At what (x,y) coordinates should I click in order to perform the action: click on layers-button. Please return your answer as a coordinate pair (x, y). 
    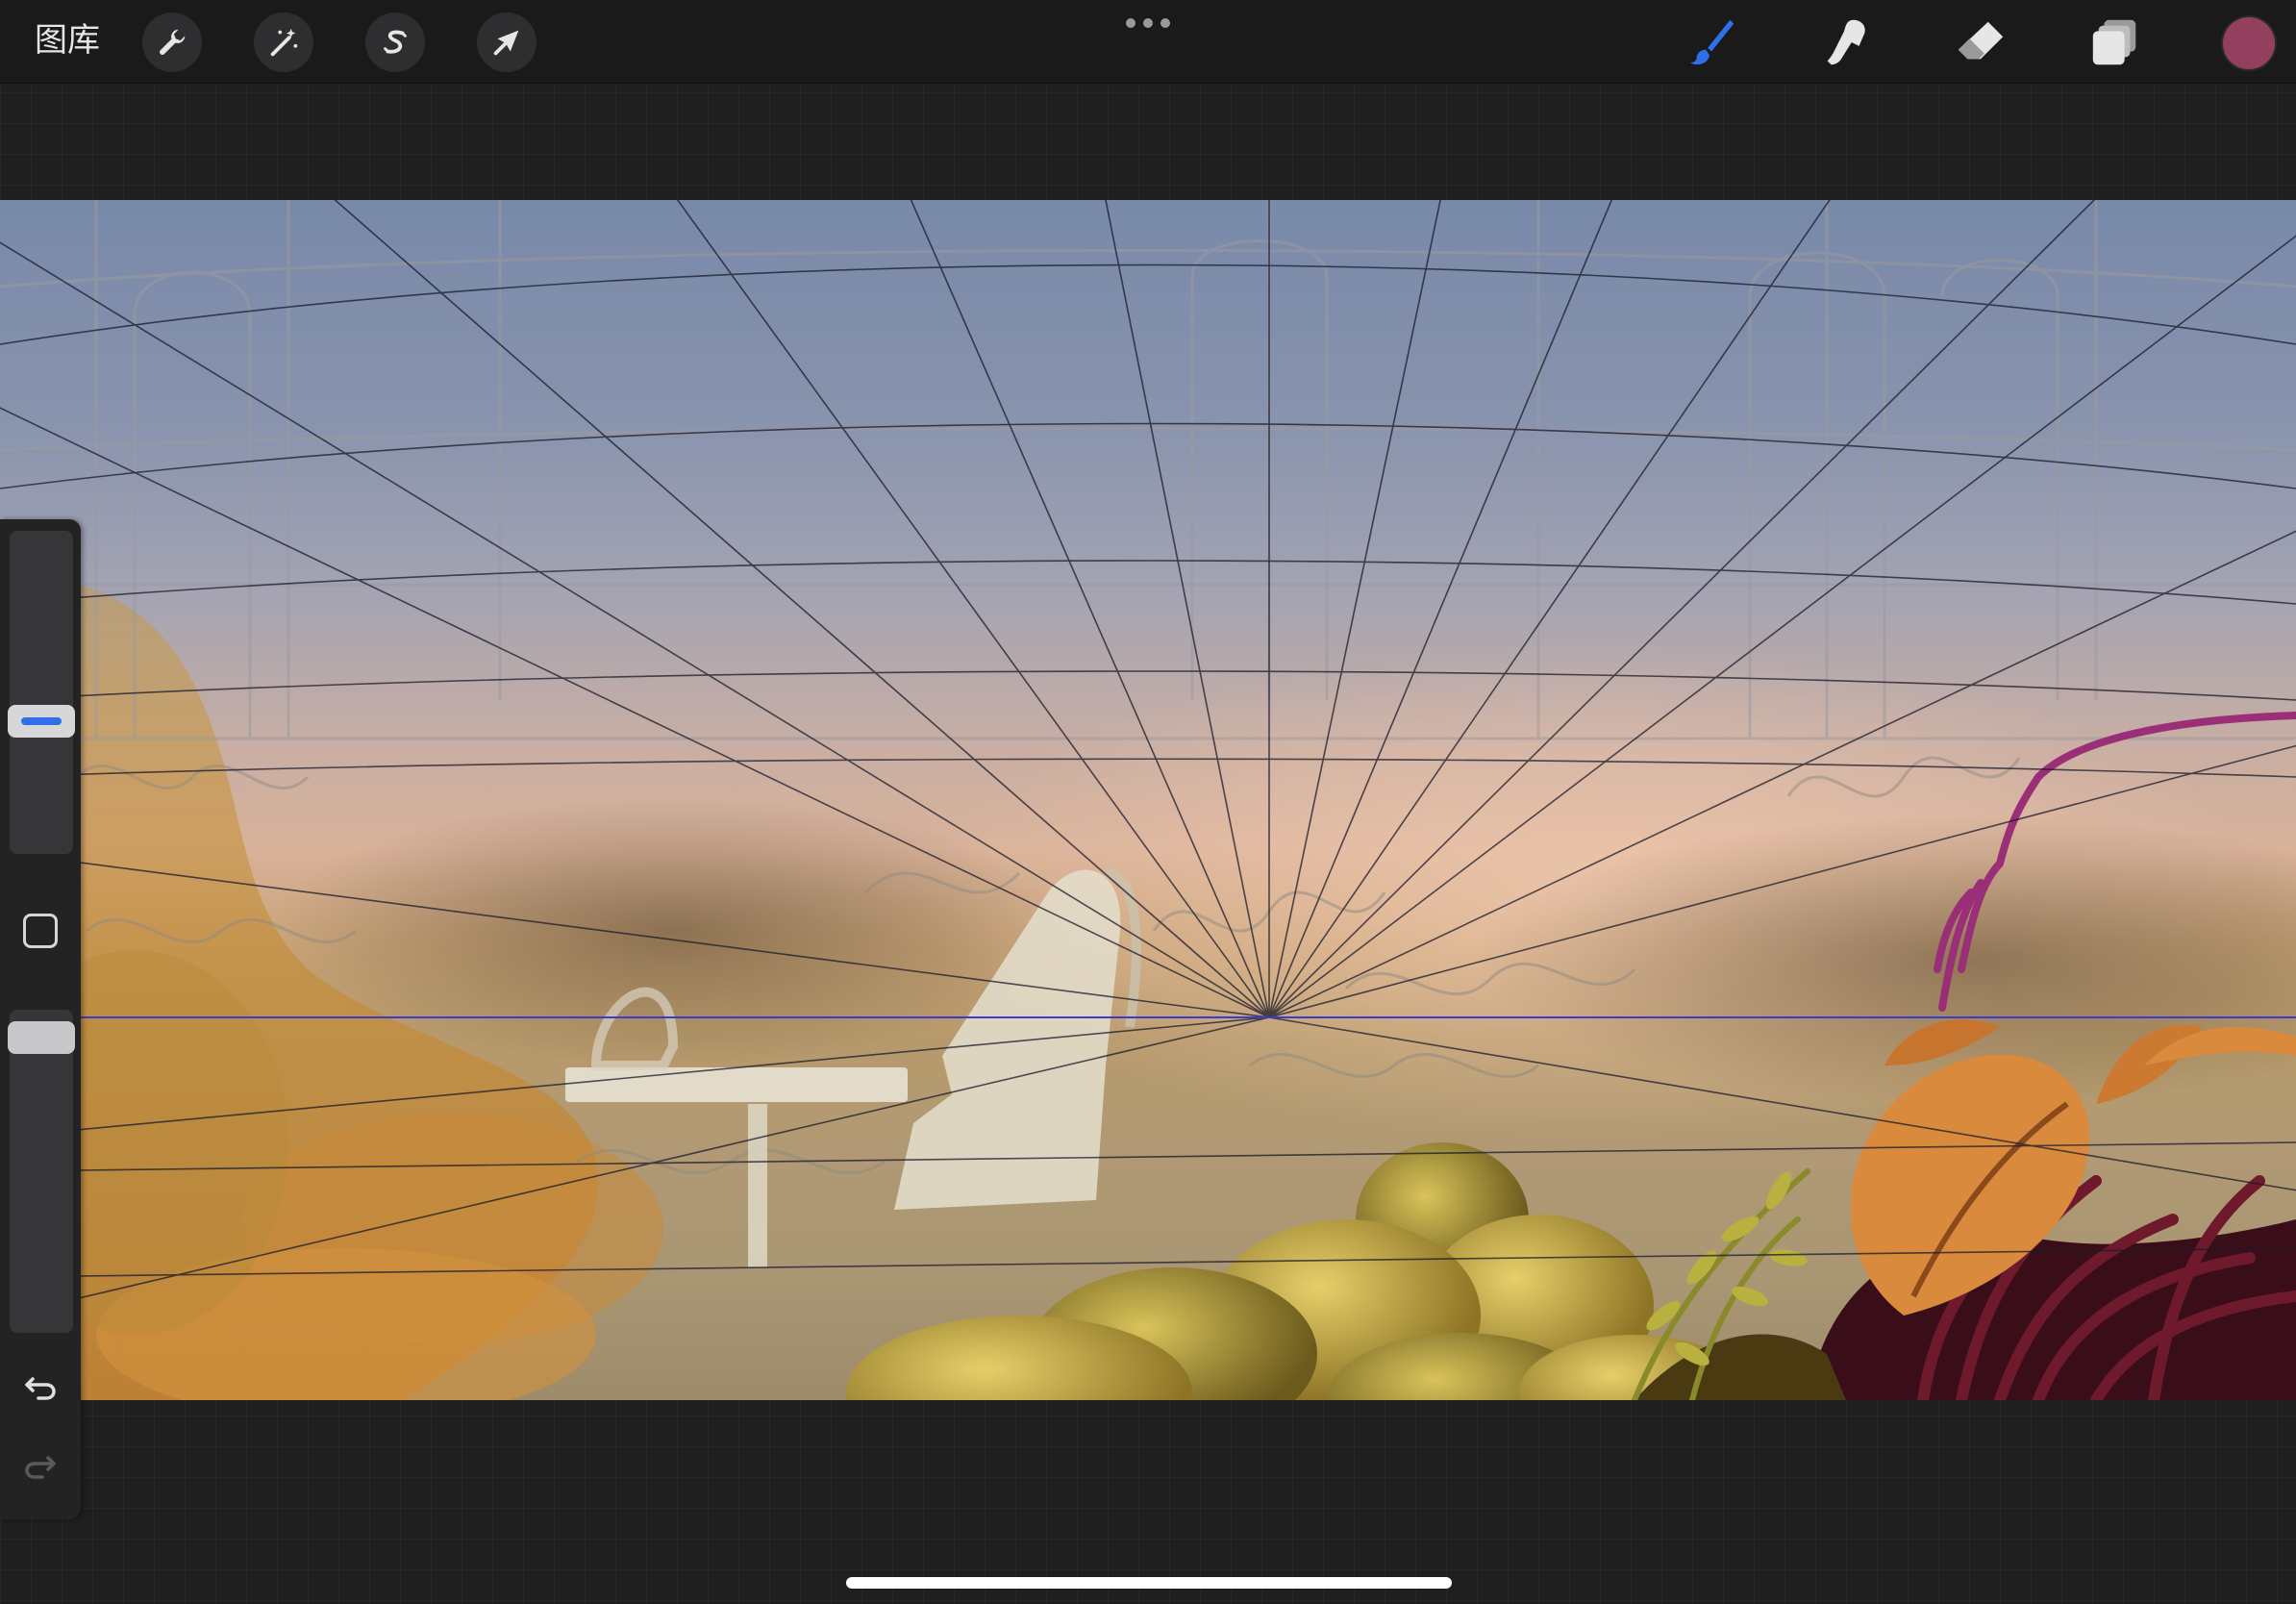
    Looking at the image, I should click on (2115, 42).